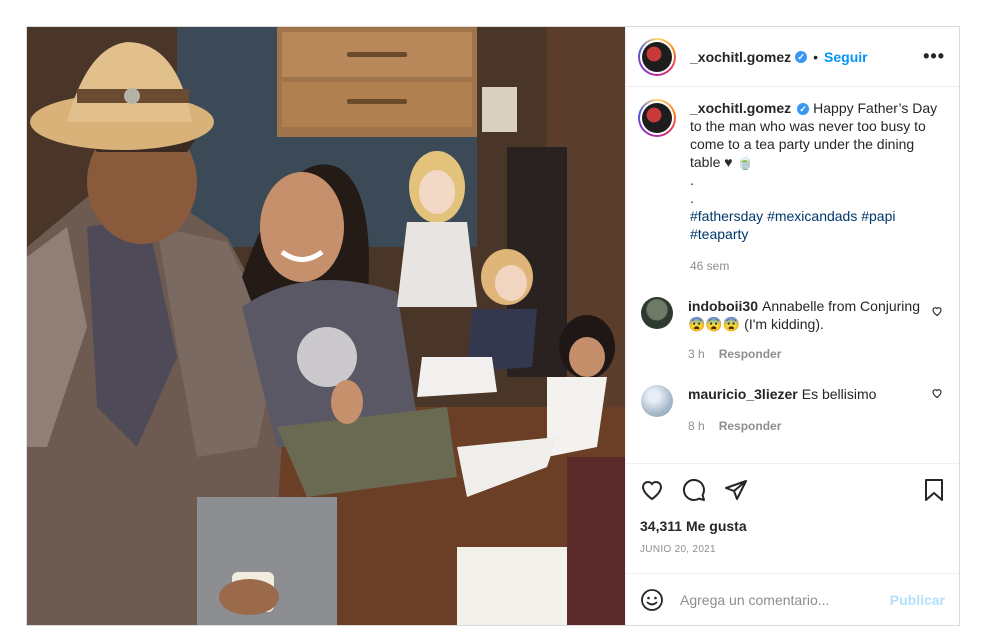  What do you see at coordinates (878, 216) in the screenshot?
I see `hashtag-link: #papi` at bounding box center [878, 216].